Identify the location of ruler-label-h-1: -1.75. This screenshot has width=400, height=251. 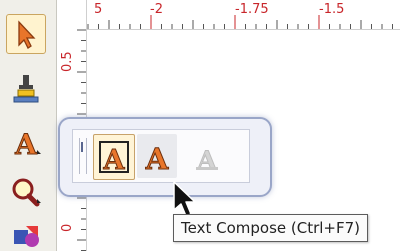
(252, 9).